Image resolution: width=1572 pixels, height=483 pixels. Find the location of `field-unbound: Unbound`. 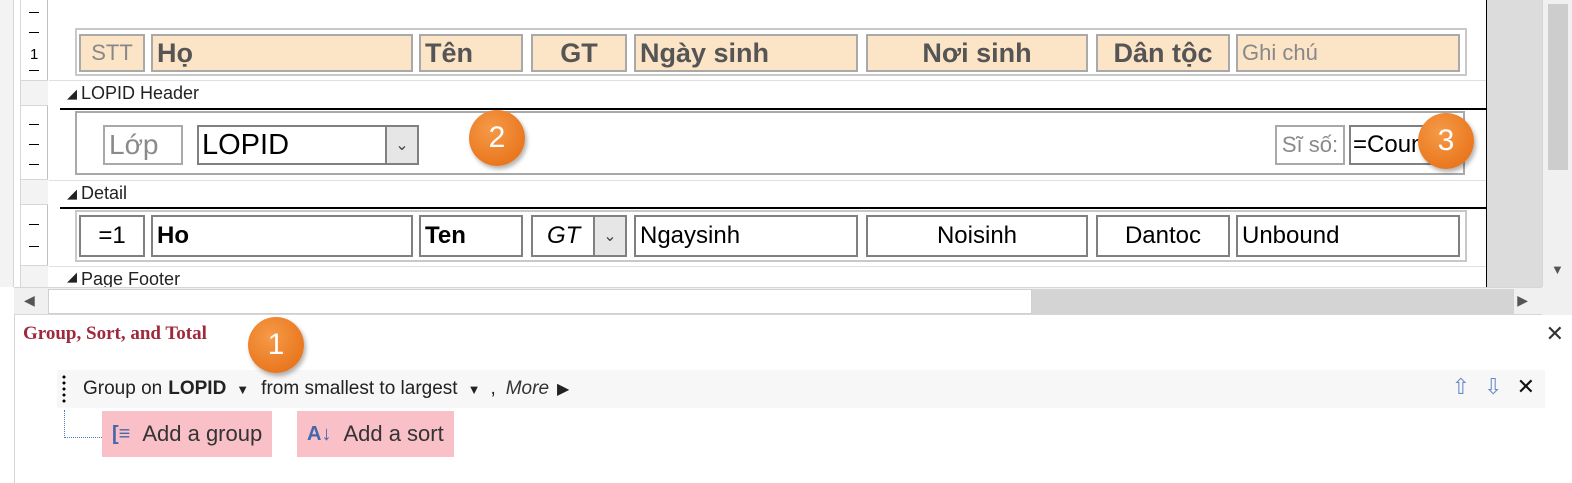

field-unbound: Unbound is located at coordinates (1348, 236).